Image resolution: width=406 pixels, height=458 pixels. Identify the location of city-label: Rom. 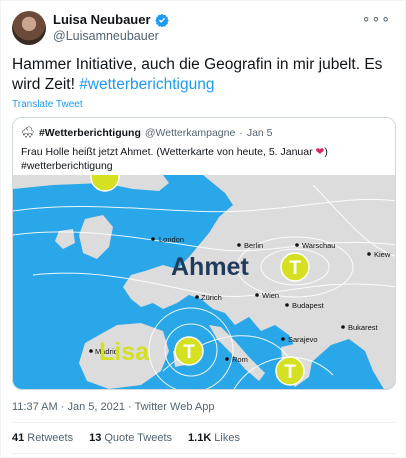
(240, 359).